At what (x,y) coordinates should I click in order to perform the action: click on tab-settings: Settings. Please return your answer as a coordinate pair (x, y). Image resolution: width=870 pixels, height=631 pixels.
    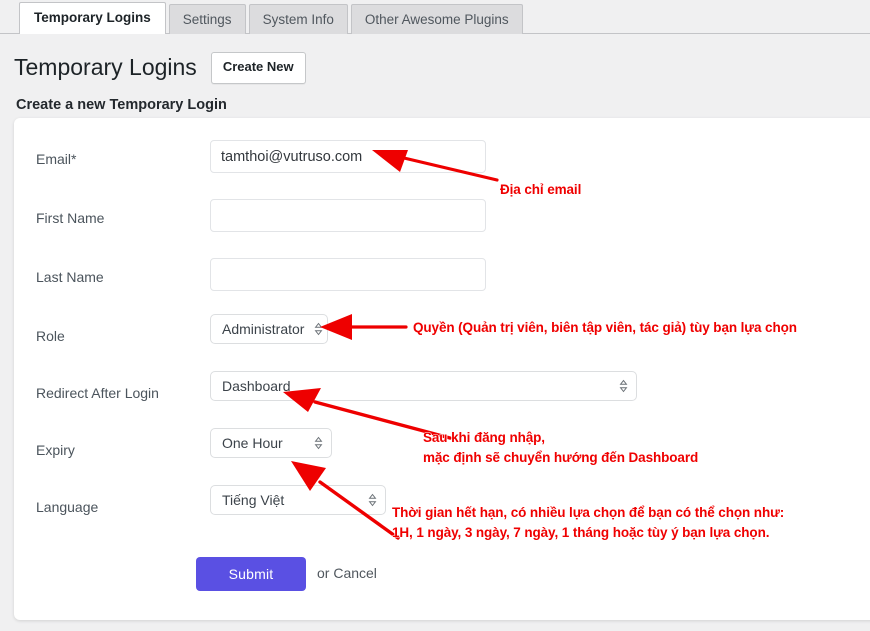
    Looking at the image, I should click on (207, 19).